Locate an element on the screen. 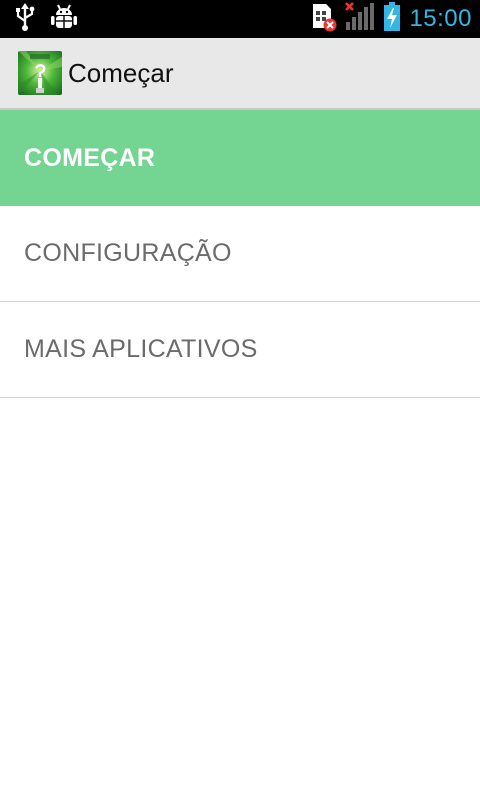  status-right-icons: 15:00 is located at coordinates (391, 19).